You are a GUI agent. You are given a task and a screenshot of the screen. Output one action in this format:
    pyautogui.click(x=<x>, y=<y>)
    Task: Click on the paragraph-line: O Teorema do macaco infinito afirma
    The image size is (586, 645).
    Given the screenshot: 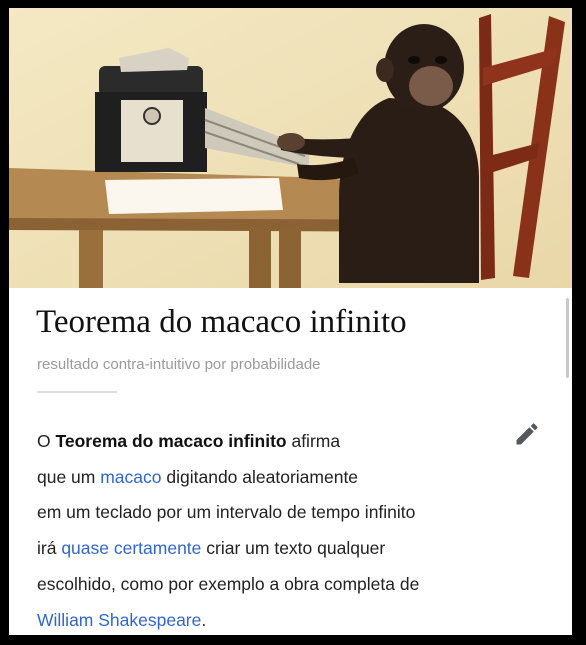 What is the action you would take?
    pyautogui.click(x=277, y=442)
    